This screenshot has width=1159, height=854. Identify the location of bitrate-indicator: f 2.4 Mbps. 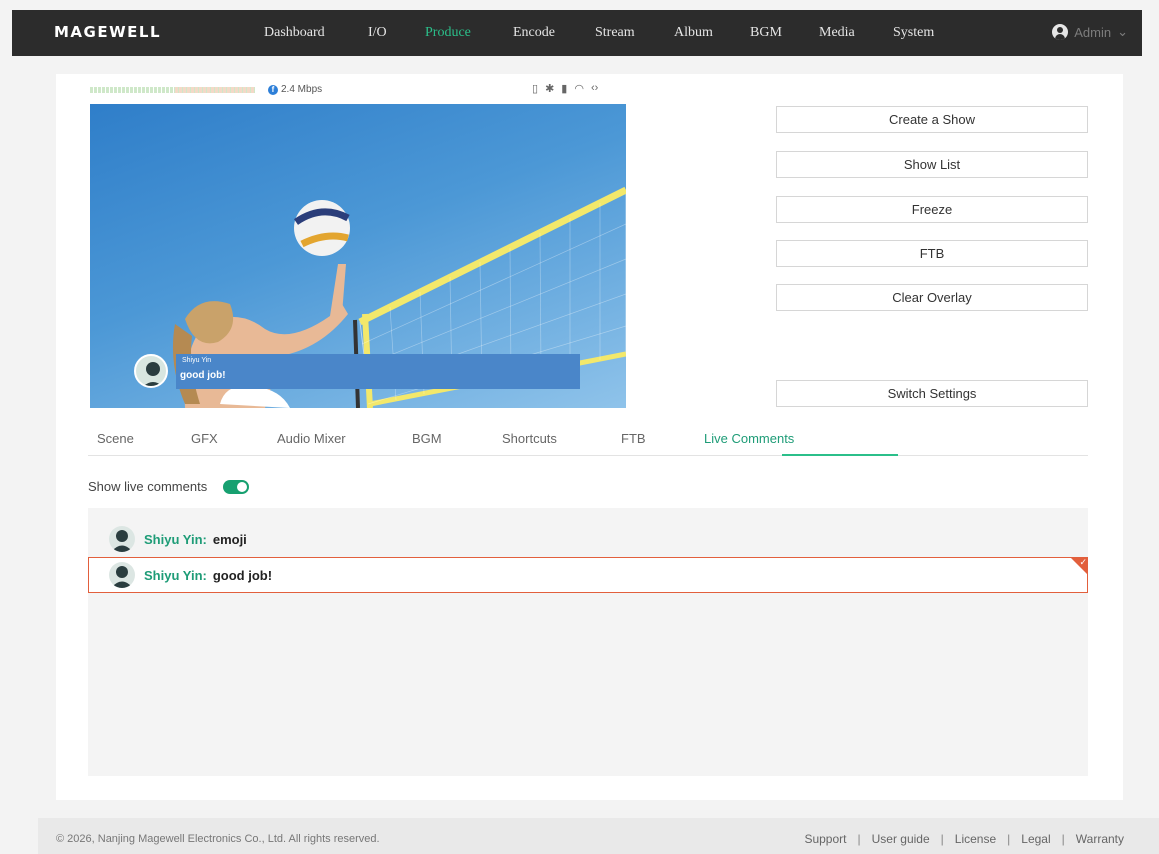
(295, 89).